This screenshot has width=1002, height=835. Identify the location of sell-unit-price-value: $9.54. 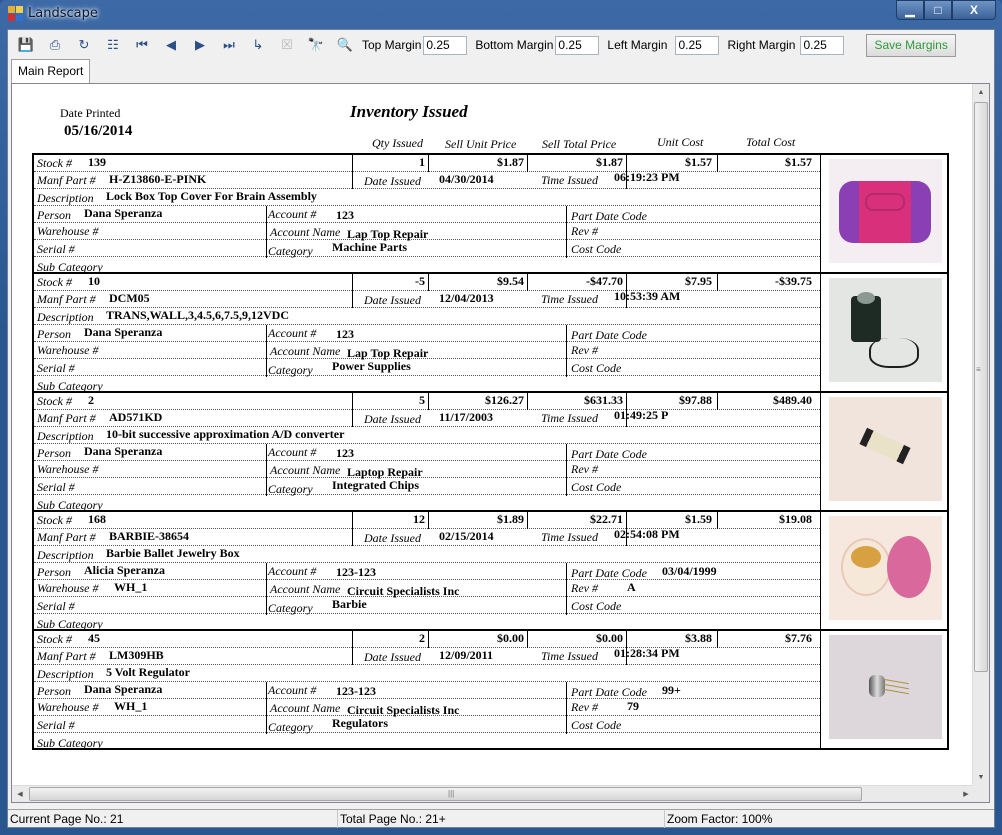
(510, 281).